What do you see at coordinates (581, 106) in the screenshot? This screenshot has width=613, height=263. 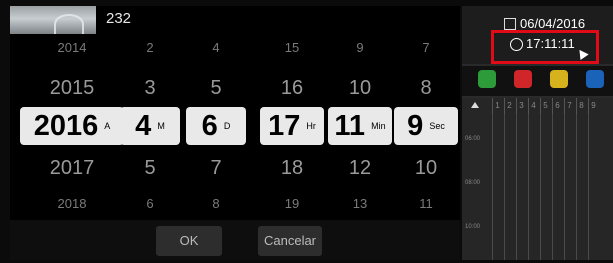 I see `channel-header: 8` at bounding box center [581, 106].